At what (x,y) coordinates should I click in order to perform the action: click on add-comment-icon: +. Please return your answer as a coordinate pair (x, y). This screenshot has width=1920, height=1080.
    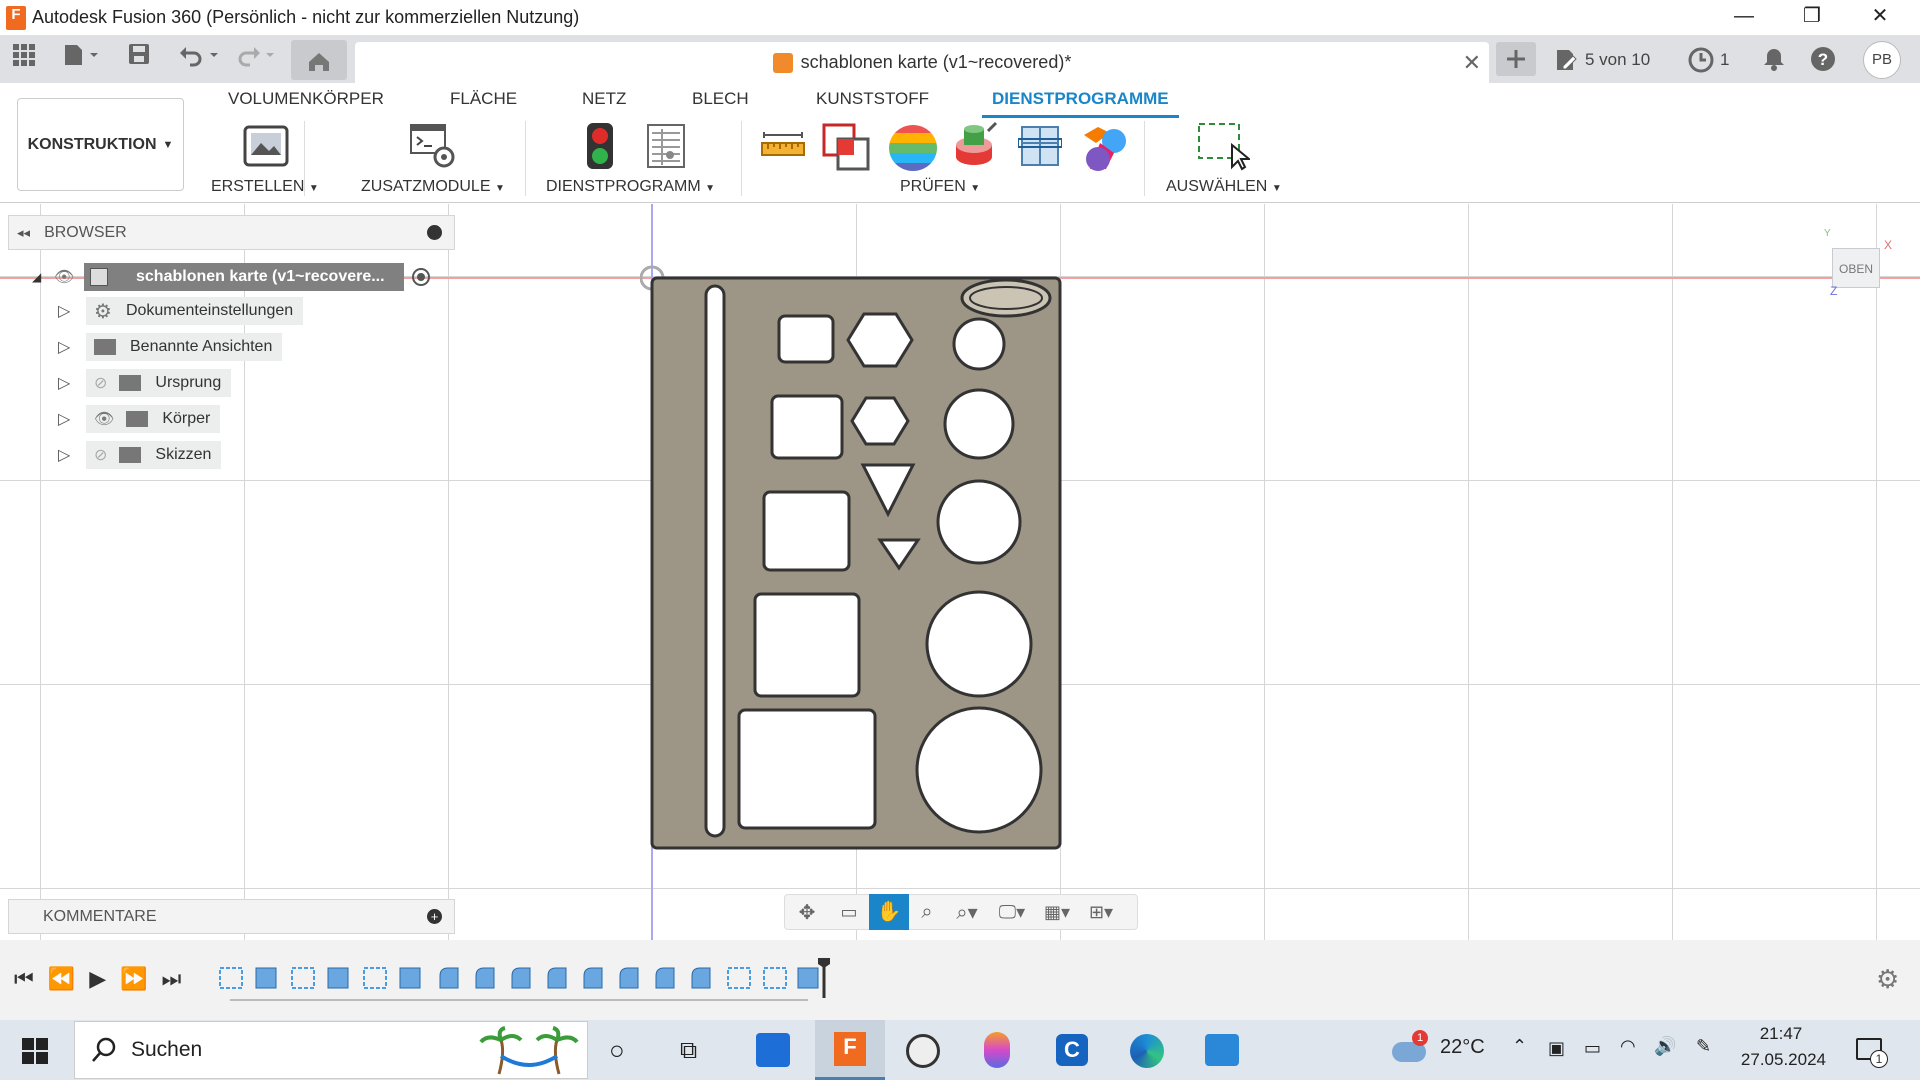
    Looking at the image, I should click on (434, 916).